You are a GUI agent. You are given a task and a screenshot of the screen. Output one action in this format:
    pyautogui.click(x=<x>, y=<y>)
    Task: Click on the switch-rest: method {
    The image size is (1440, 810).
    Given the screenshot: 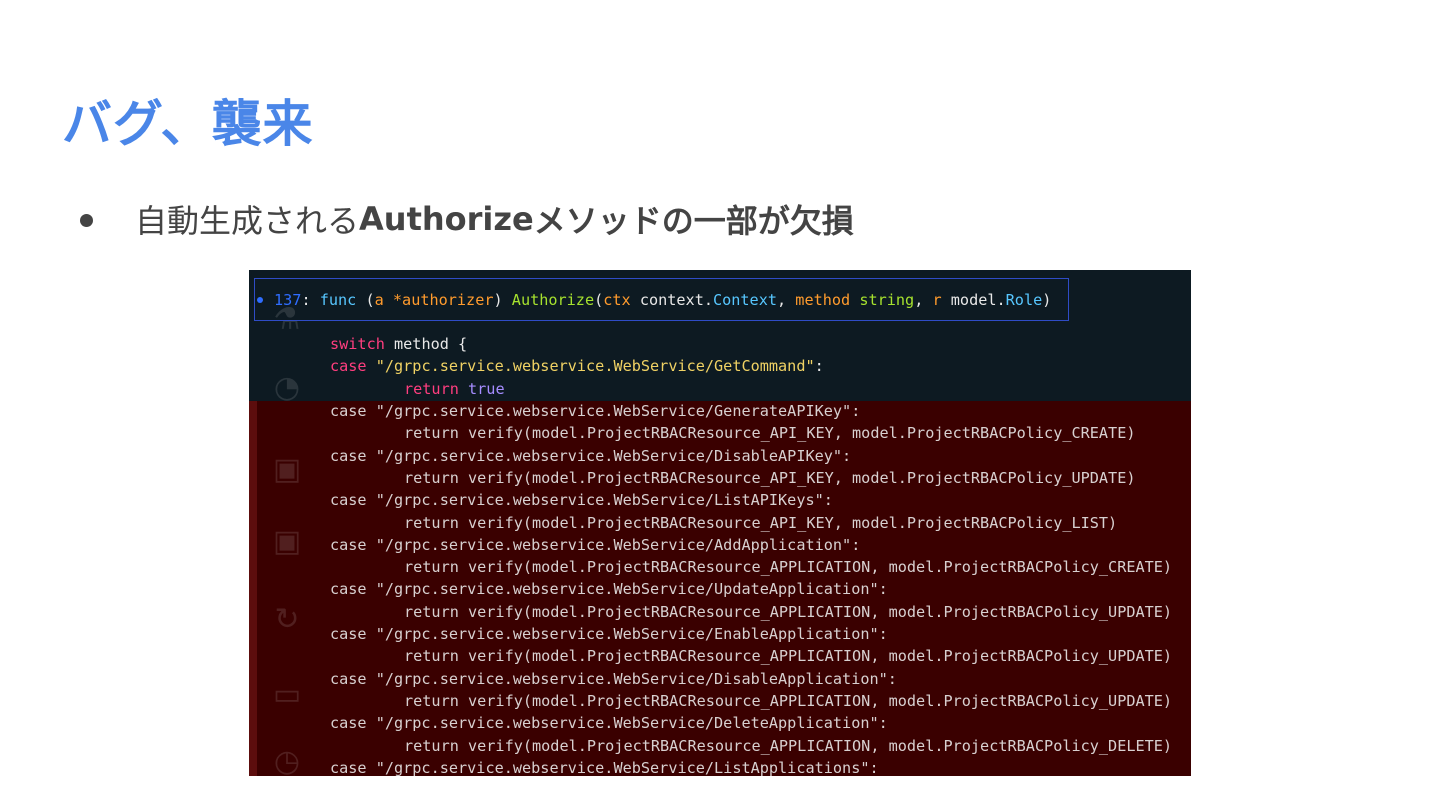 What is the action you would take?
    pyautogui.click(x=426, y=344)
    